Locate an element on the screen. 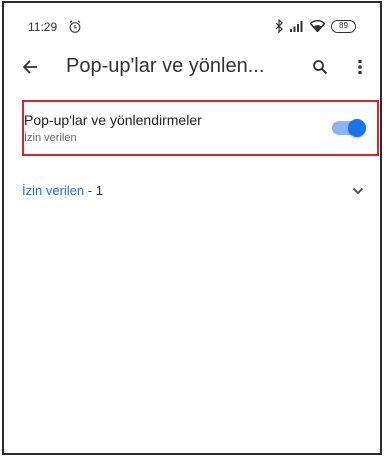  chevron-down-icon is located at coordinates (358, 191).